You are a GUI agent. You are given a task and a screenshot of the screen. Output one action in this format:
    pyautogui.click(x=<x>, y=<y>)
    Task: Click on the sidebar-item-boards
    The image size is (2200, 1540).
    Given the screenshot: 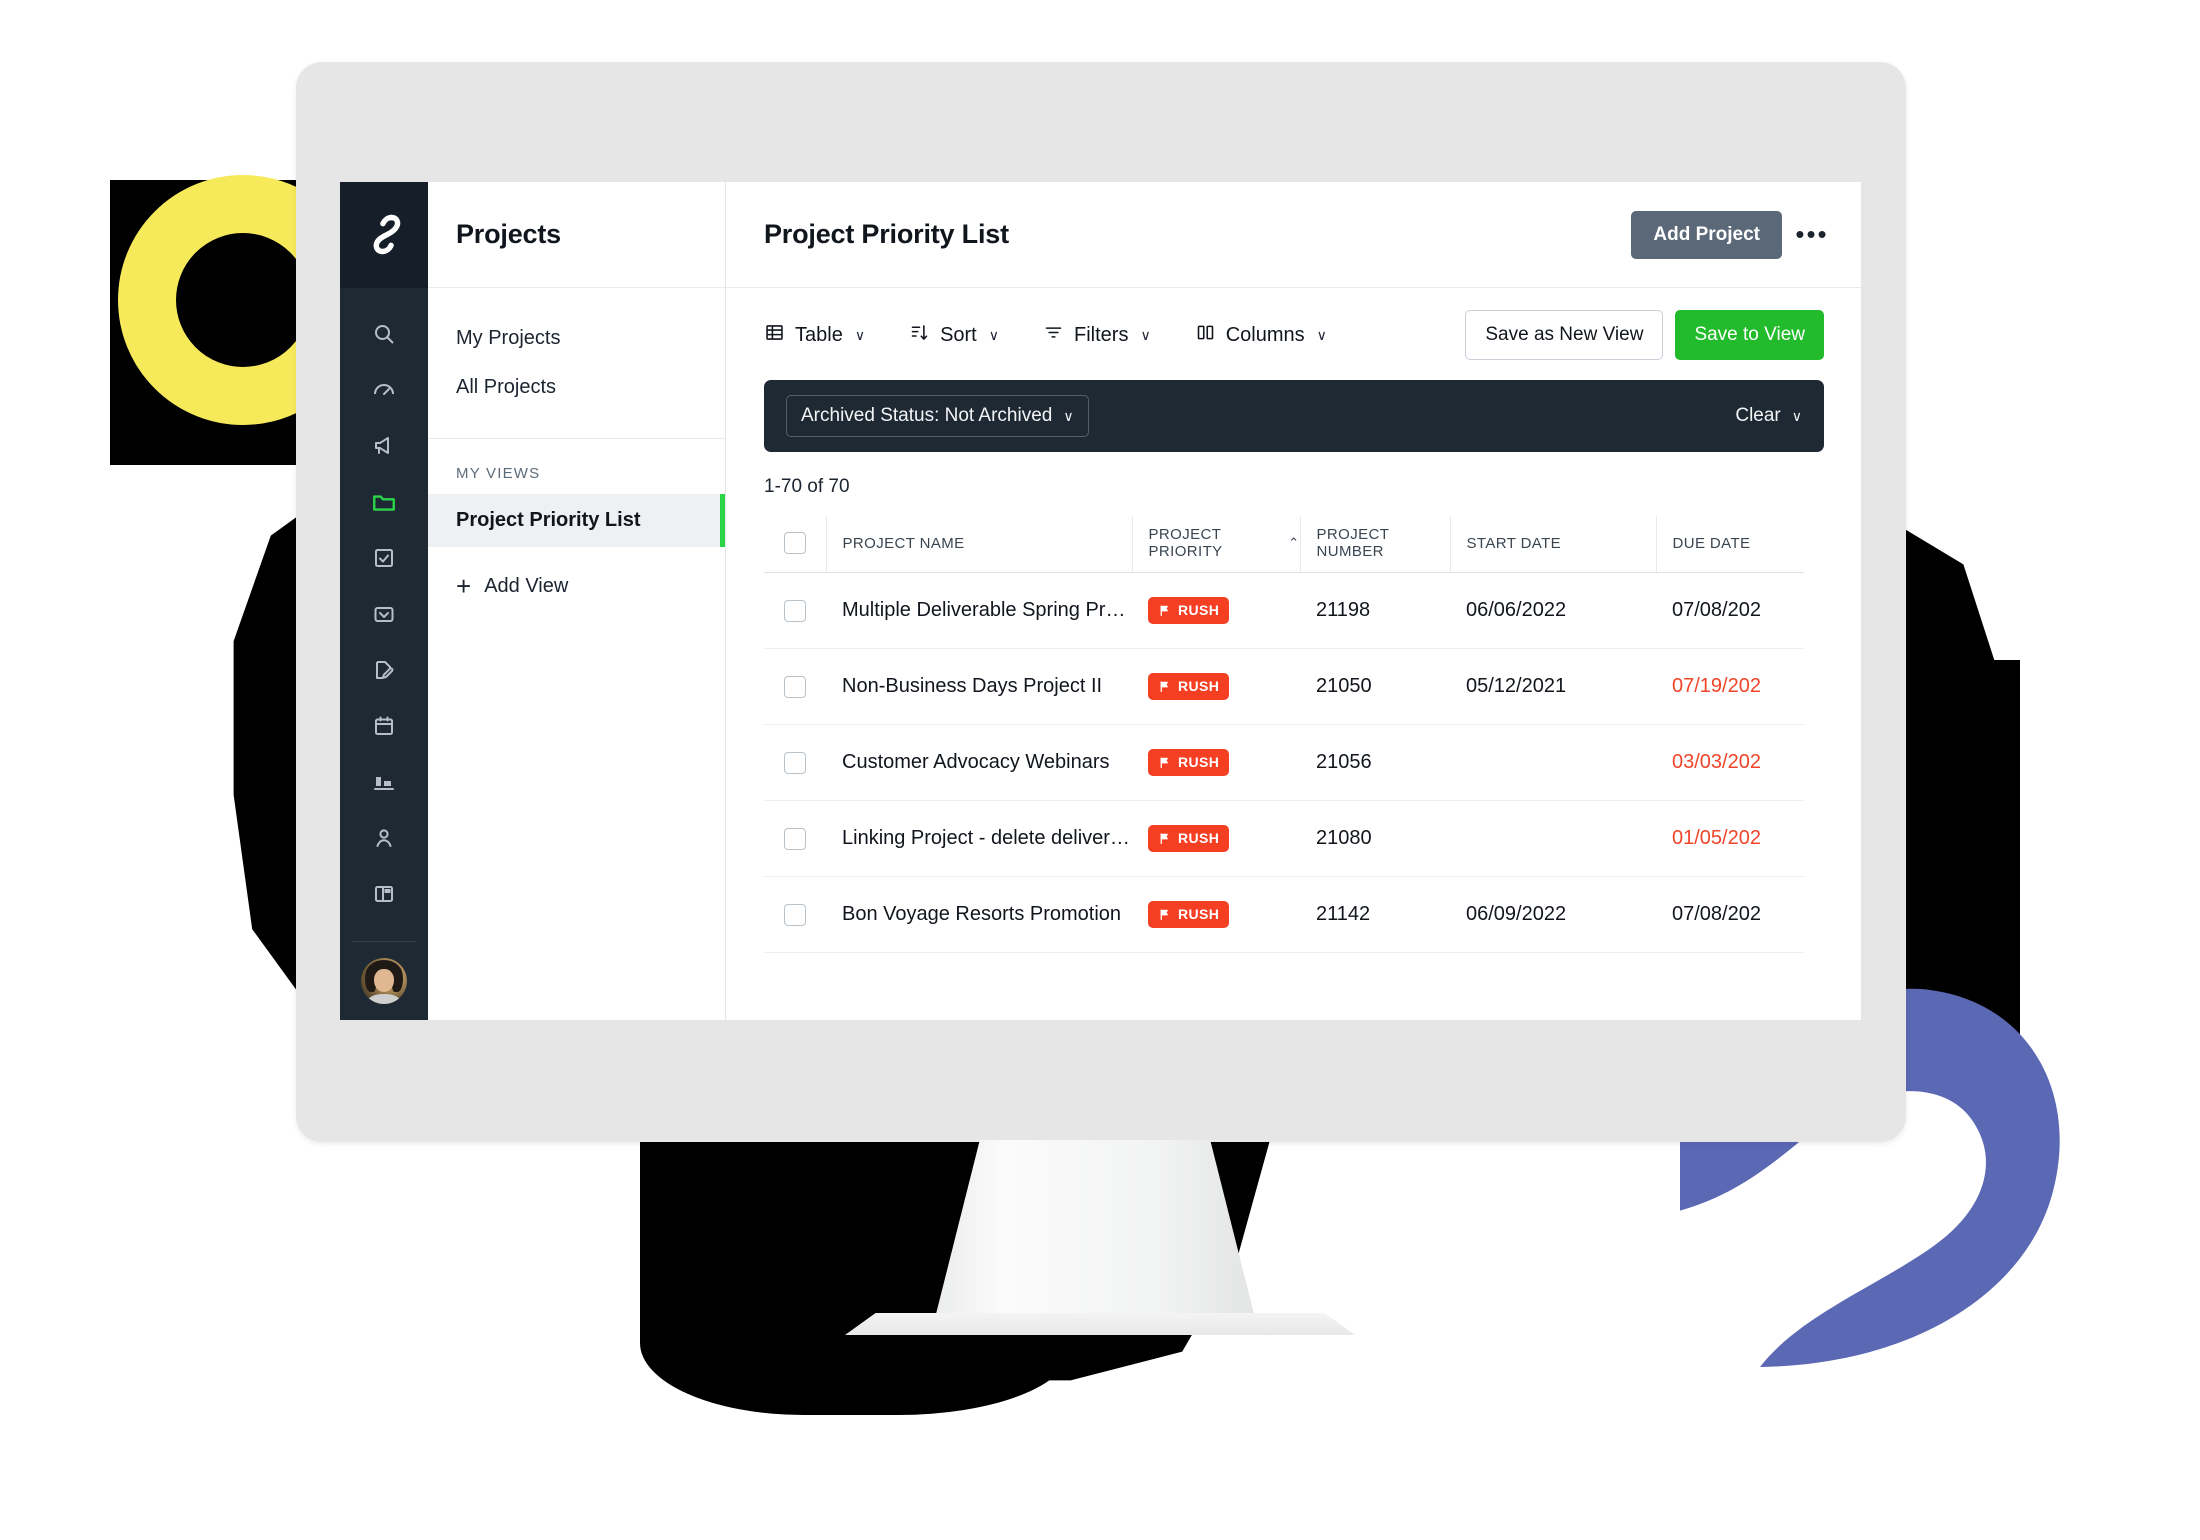 What is the action you would take?
    pyautogui.click(x=384, y=894)
    